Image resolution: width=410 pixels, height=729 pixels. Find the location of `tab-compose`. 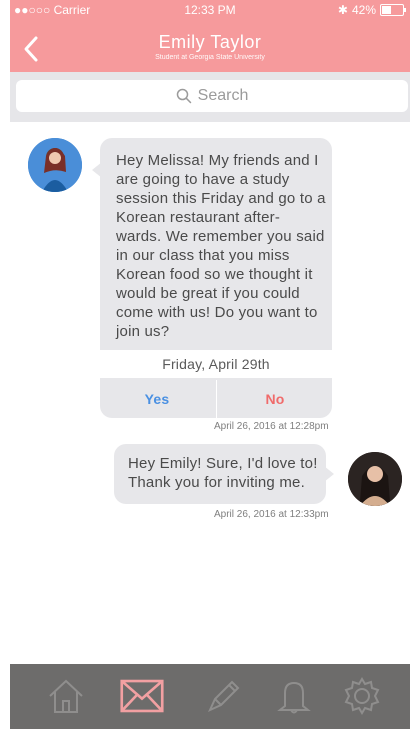

tab-compose is located at coordinates (224, 696).